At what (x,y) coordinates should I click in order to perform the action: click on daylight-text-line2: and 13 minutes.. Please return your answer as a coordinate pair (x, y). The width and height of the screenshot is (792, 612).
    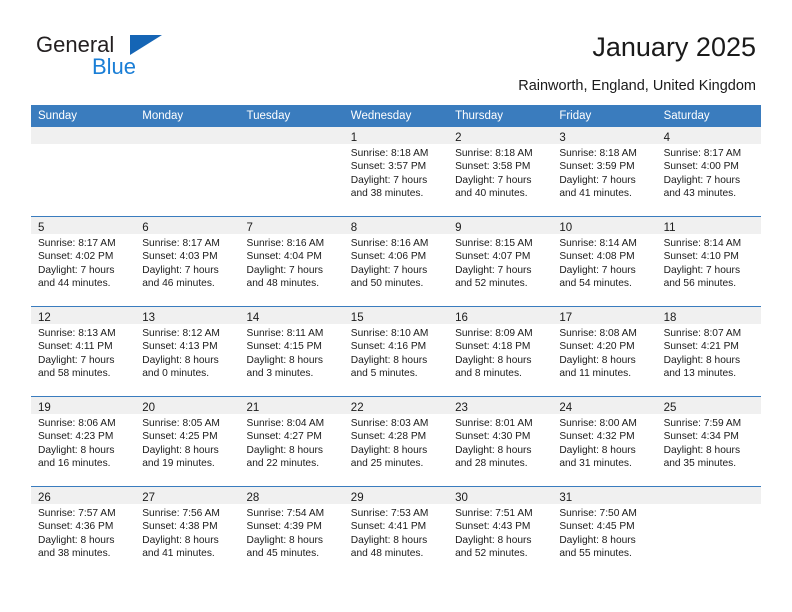
    Looking at the image, I should click on (700, 374).